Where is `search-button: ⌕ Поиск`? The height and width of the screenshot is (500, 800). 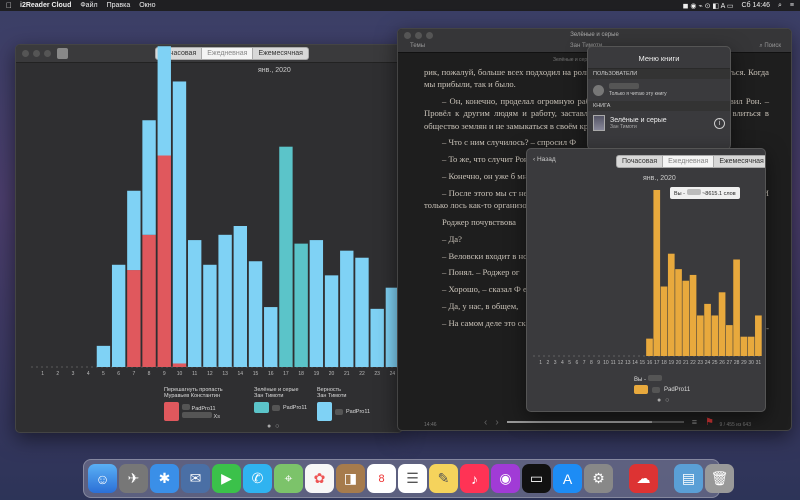 search-button: ⌕ Поиск is located at coordinates (770, 46).